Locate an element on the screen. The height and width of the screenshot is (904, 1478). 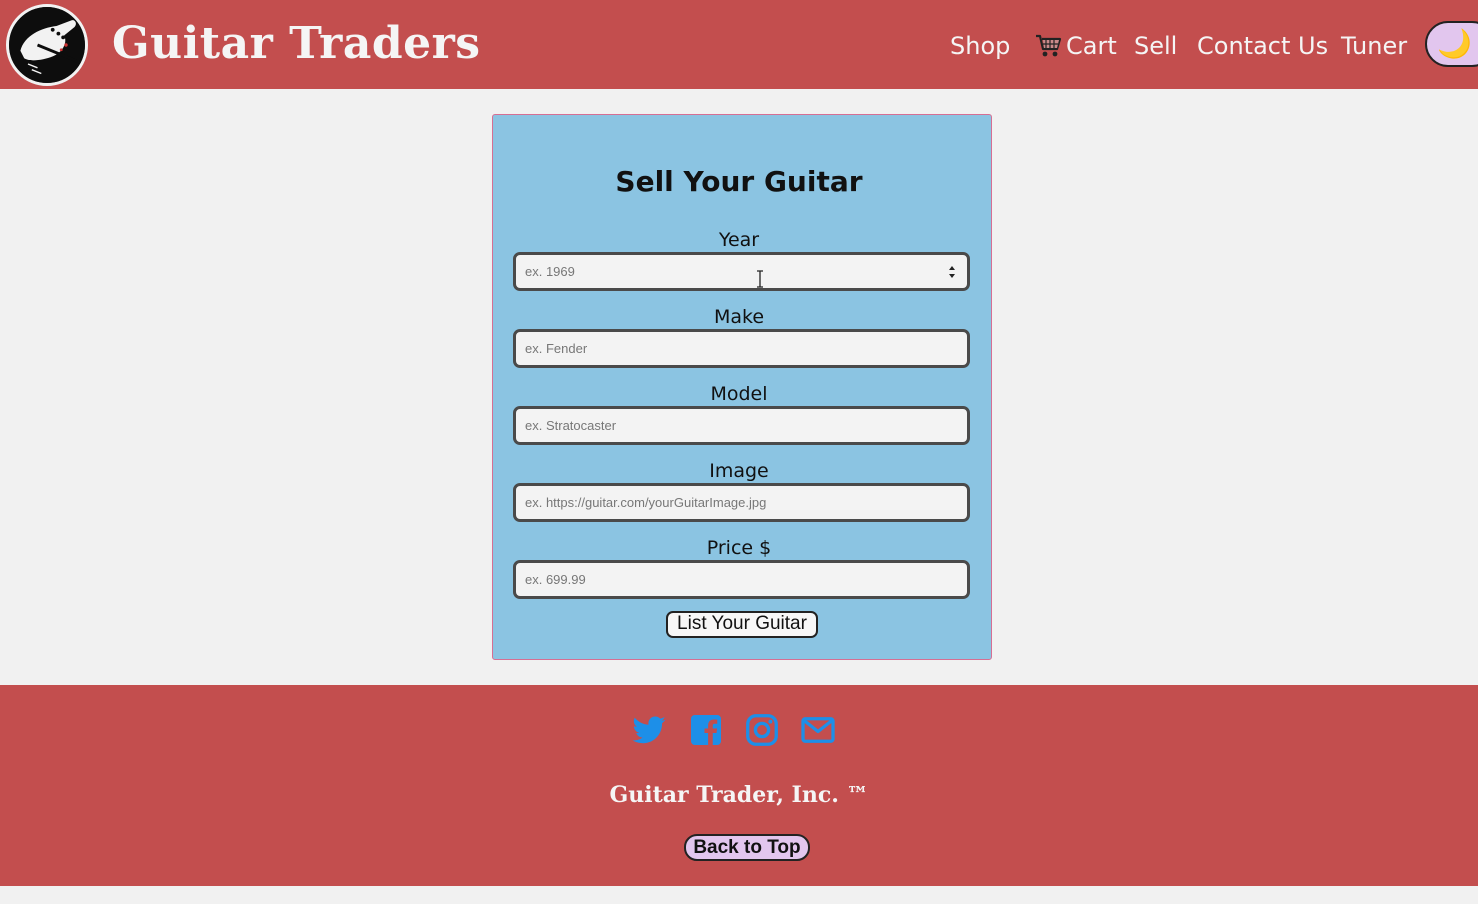
email-icon is located at coordinates (818, 730).